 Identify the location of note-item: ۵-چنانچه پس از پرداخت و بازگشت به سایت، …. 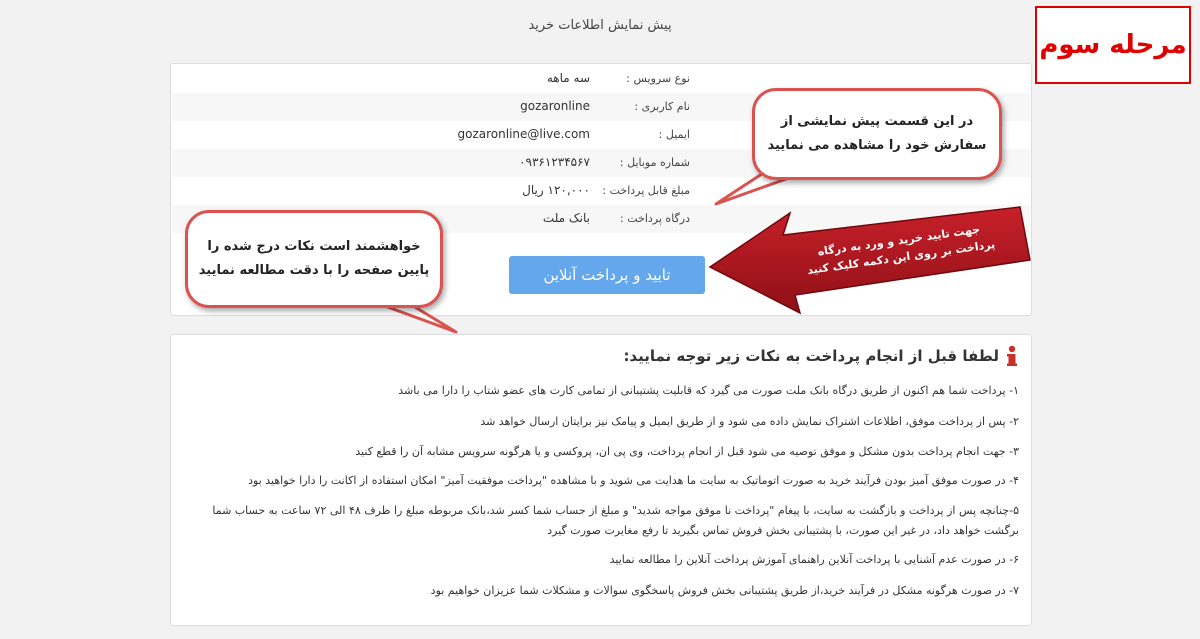
(615, 520).